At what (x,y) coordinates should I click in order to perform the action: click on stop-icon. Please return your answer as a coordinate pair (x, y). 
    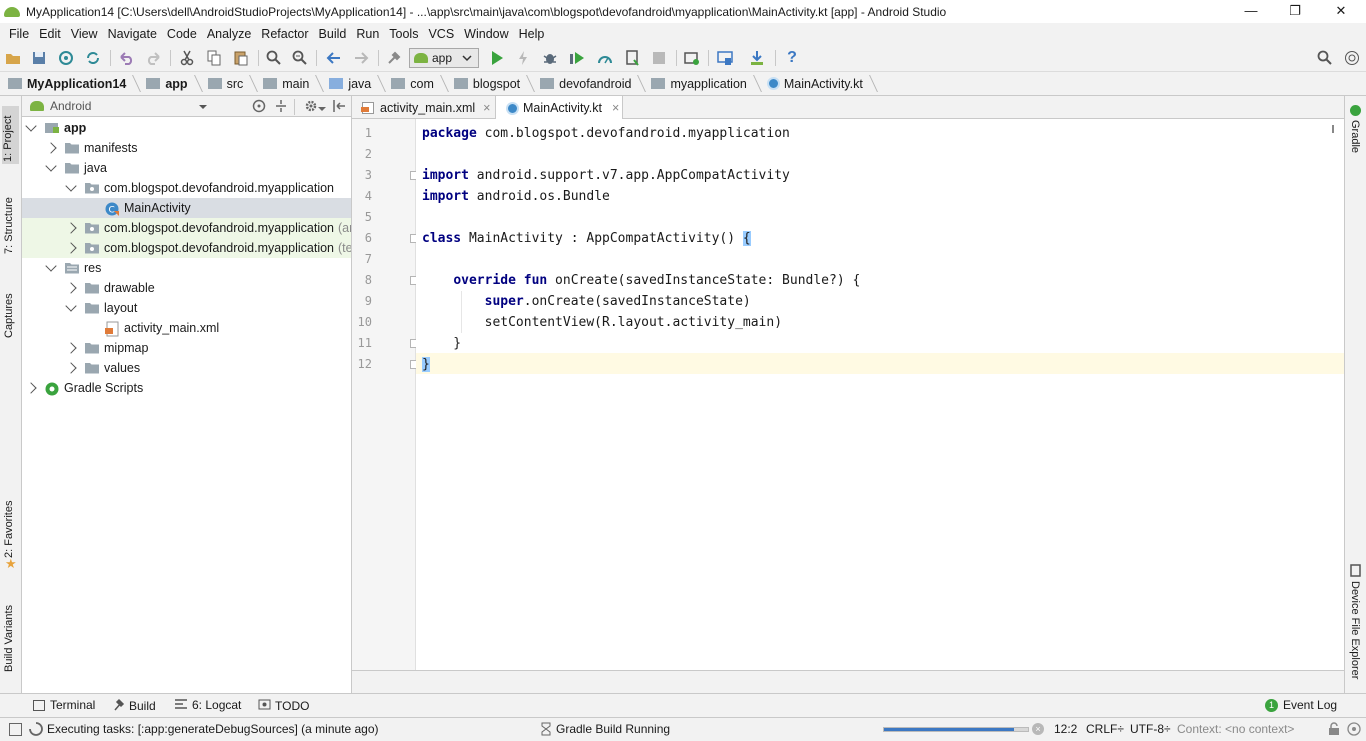
    Looking at the image, I should click on (659, 58).